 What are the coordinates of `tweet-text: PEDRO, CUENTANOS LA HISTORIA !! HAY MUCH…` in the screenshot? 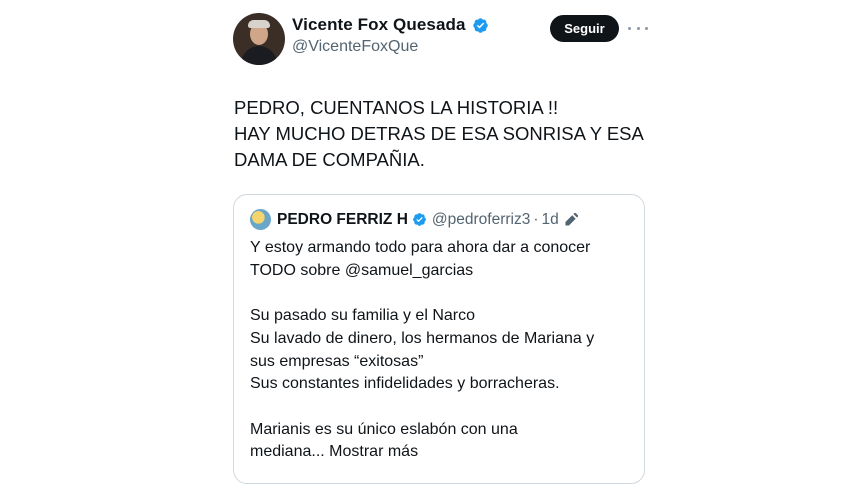 It's located at (454, 134).